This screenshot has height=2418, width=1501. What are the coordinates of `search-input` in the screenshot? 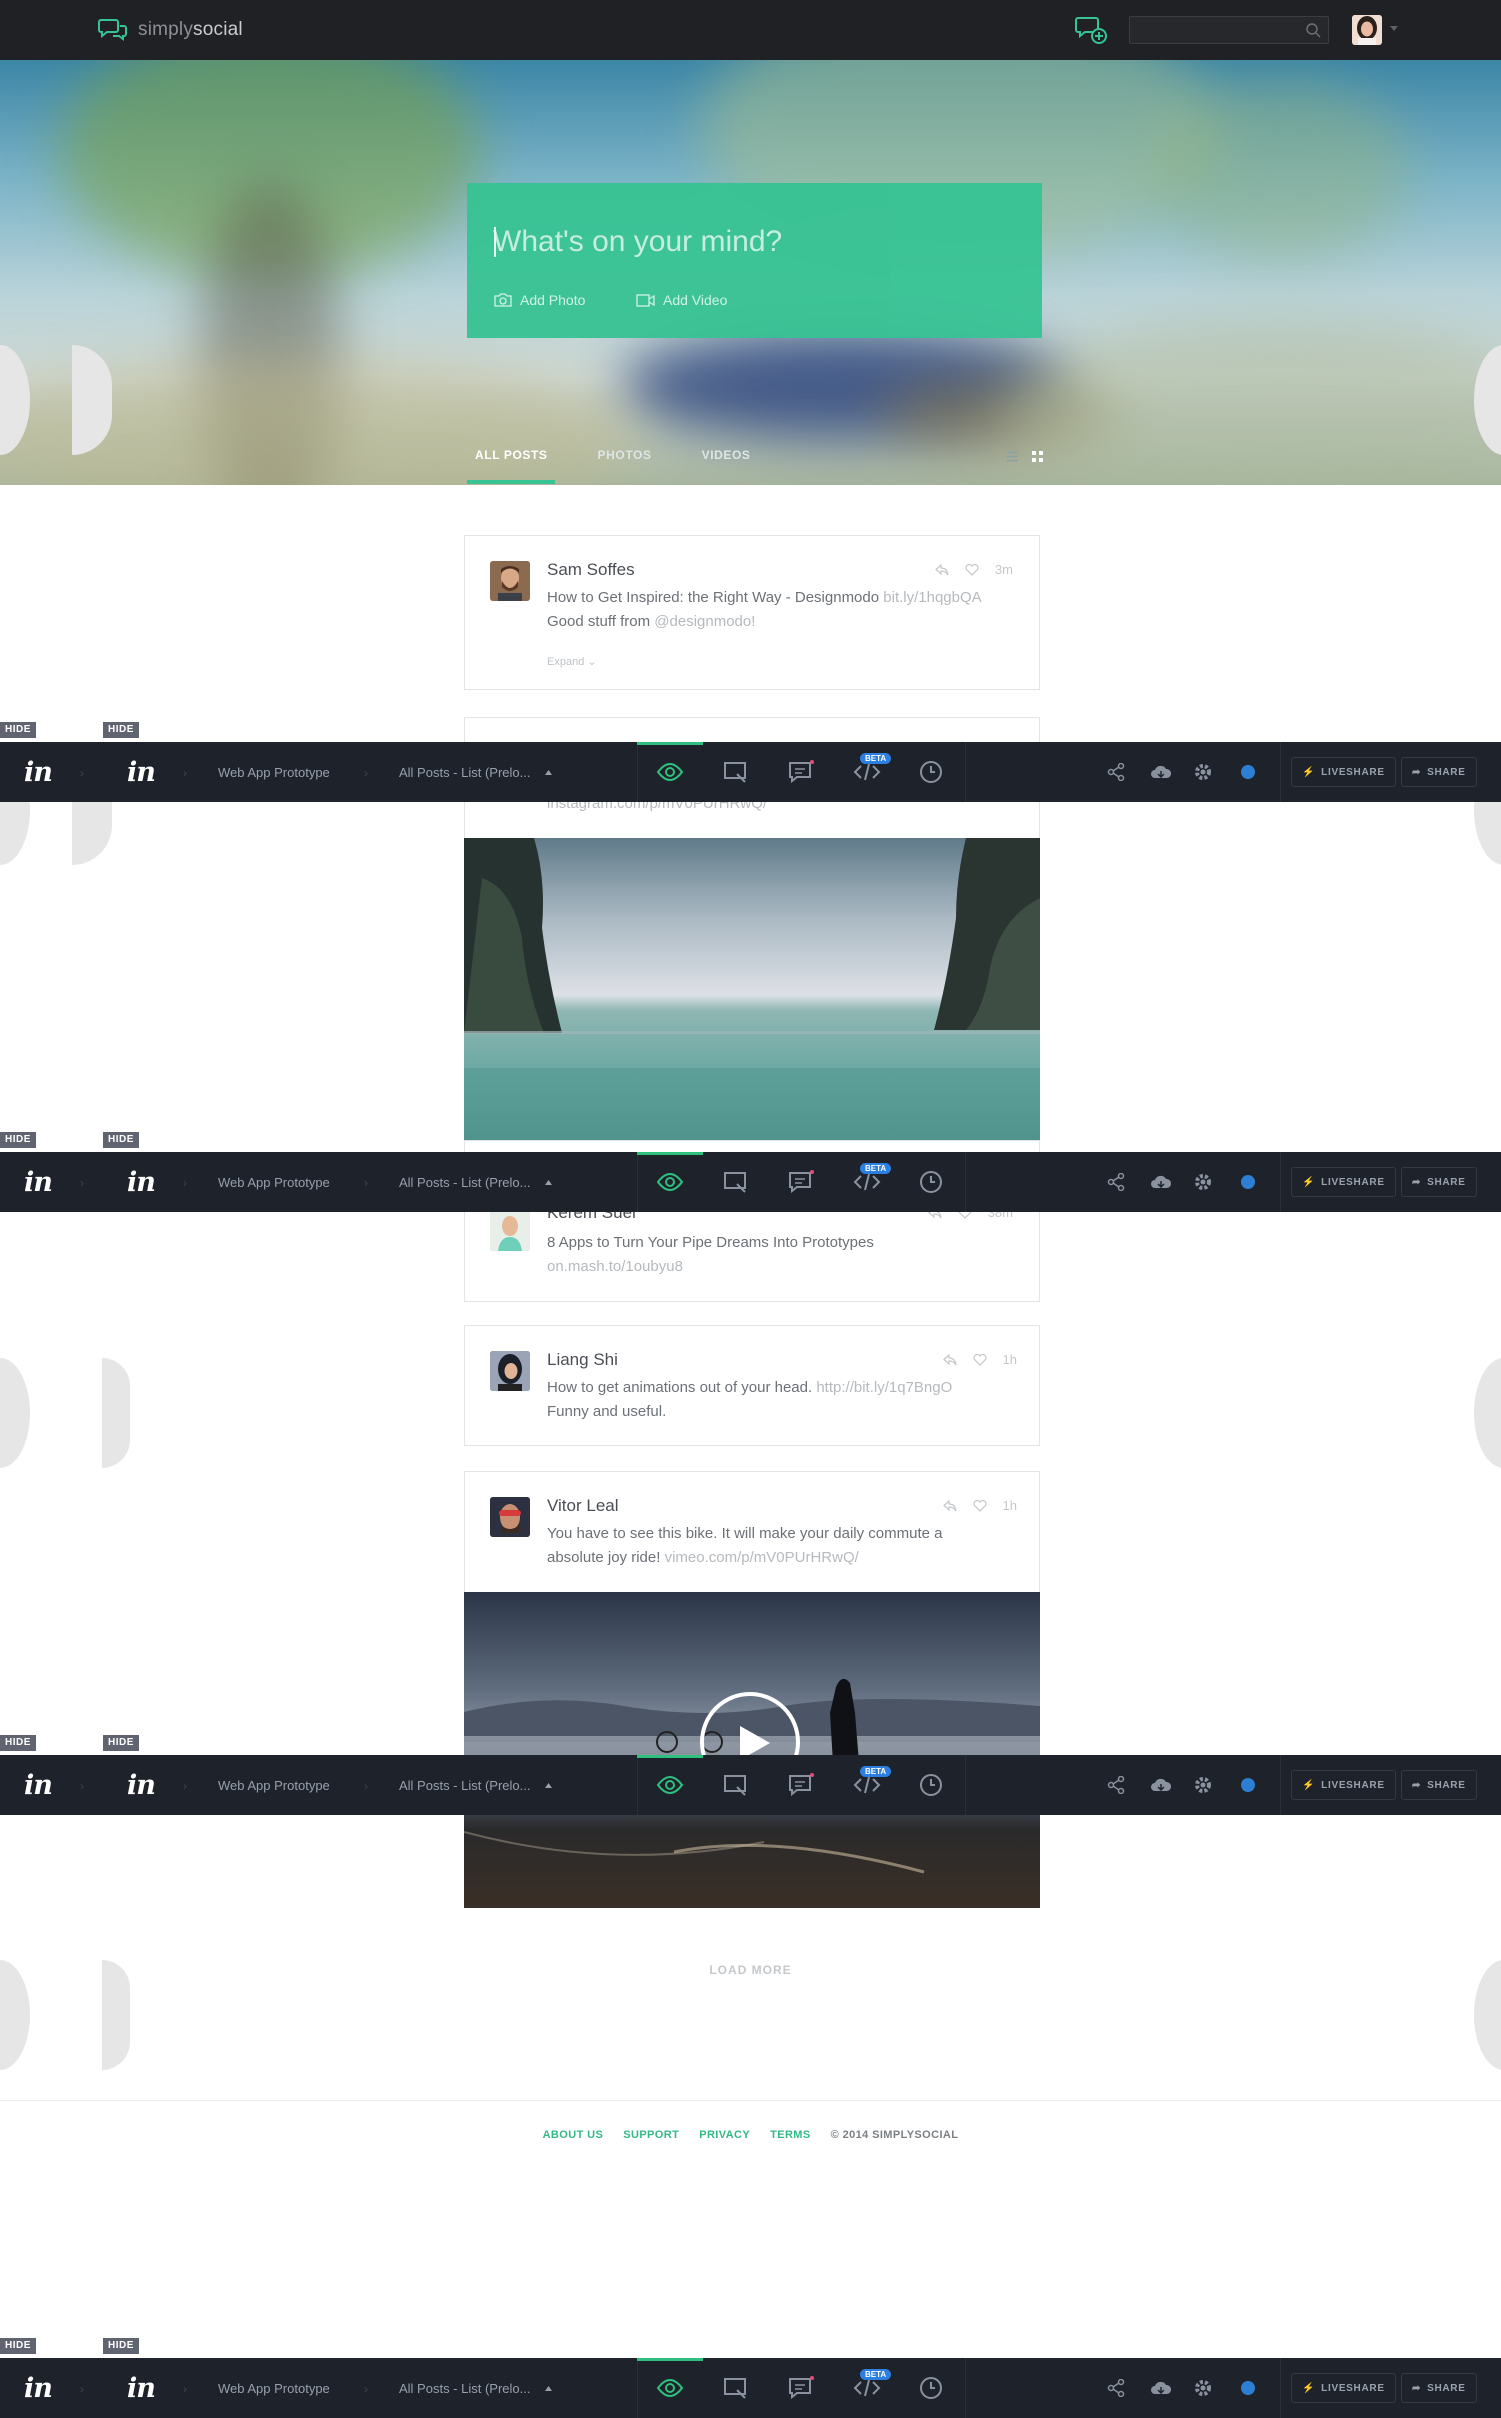 It's located at (1229, 30).